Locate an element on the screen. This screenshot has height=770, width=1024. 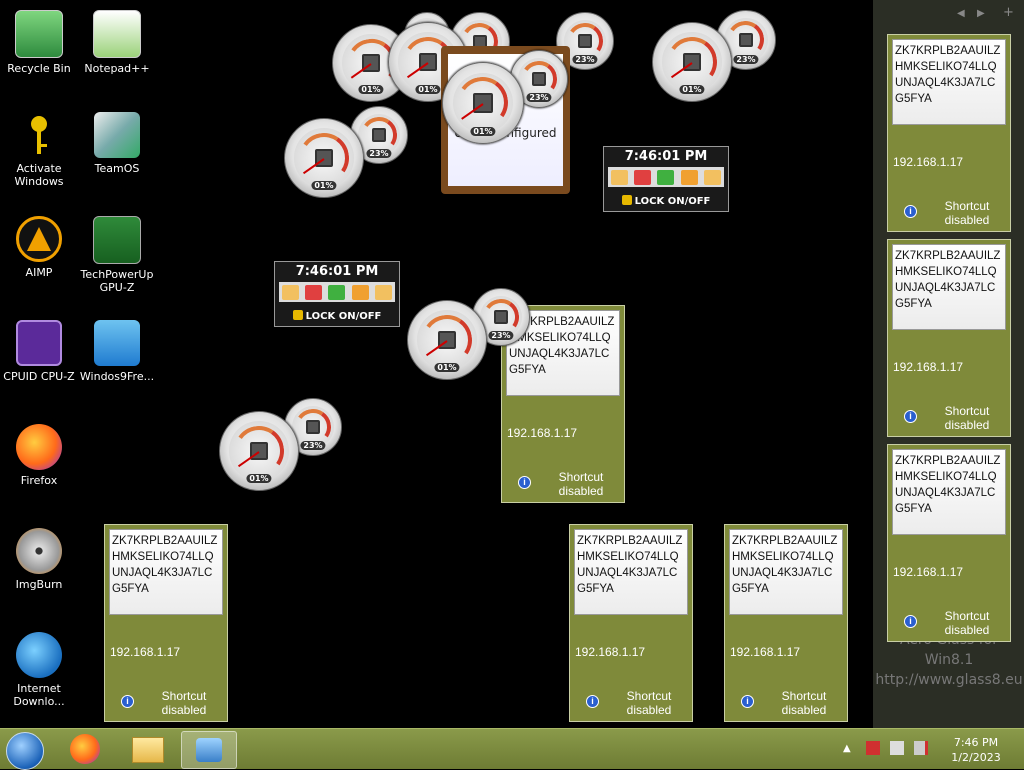
desktop-icon-firefox: Firefox is located at coordinates (39, 455).